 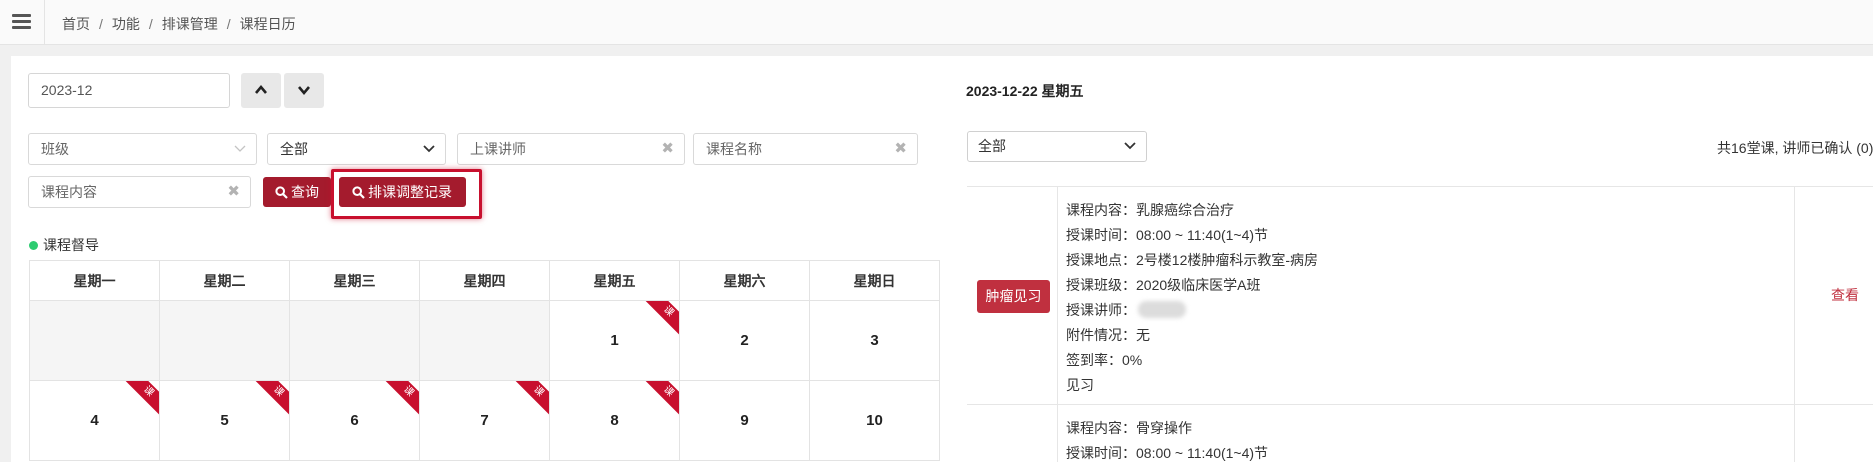 What do you see at coordinates (1104, 360) in the screenshot?
I see `course-sign-rate: 签到率：0%` at bounding box center [1104, 360].